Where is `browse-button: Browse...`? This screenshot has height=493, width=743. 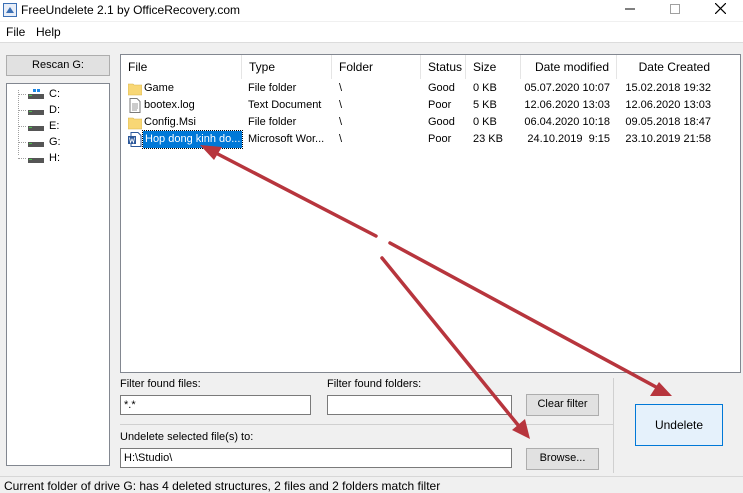 browse-button: Browse... is located at coordinates (562, 459).